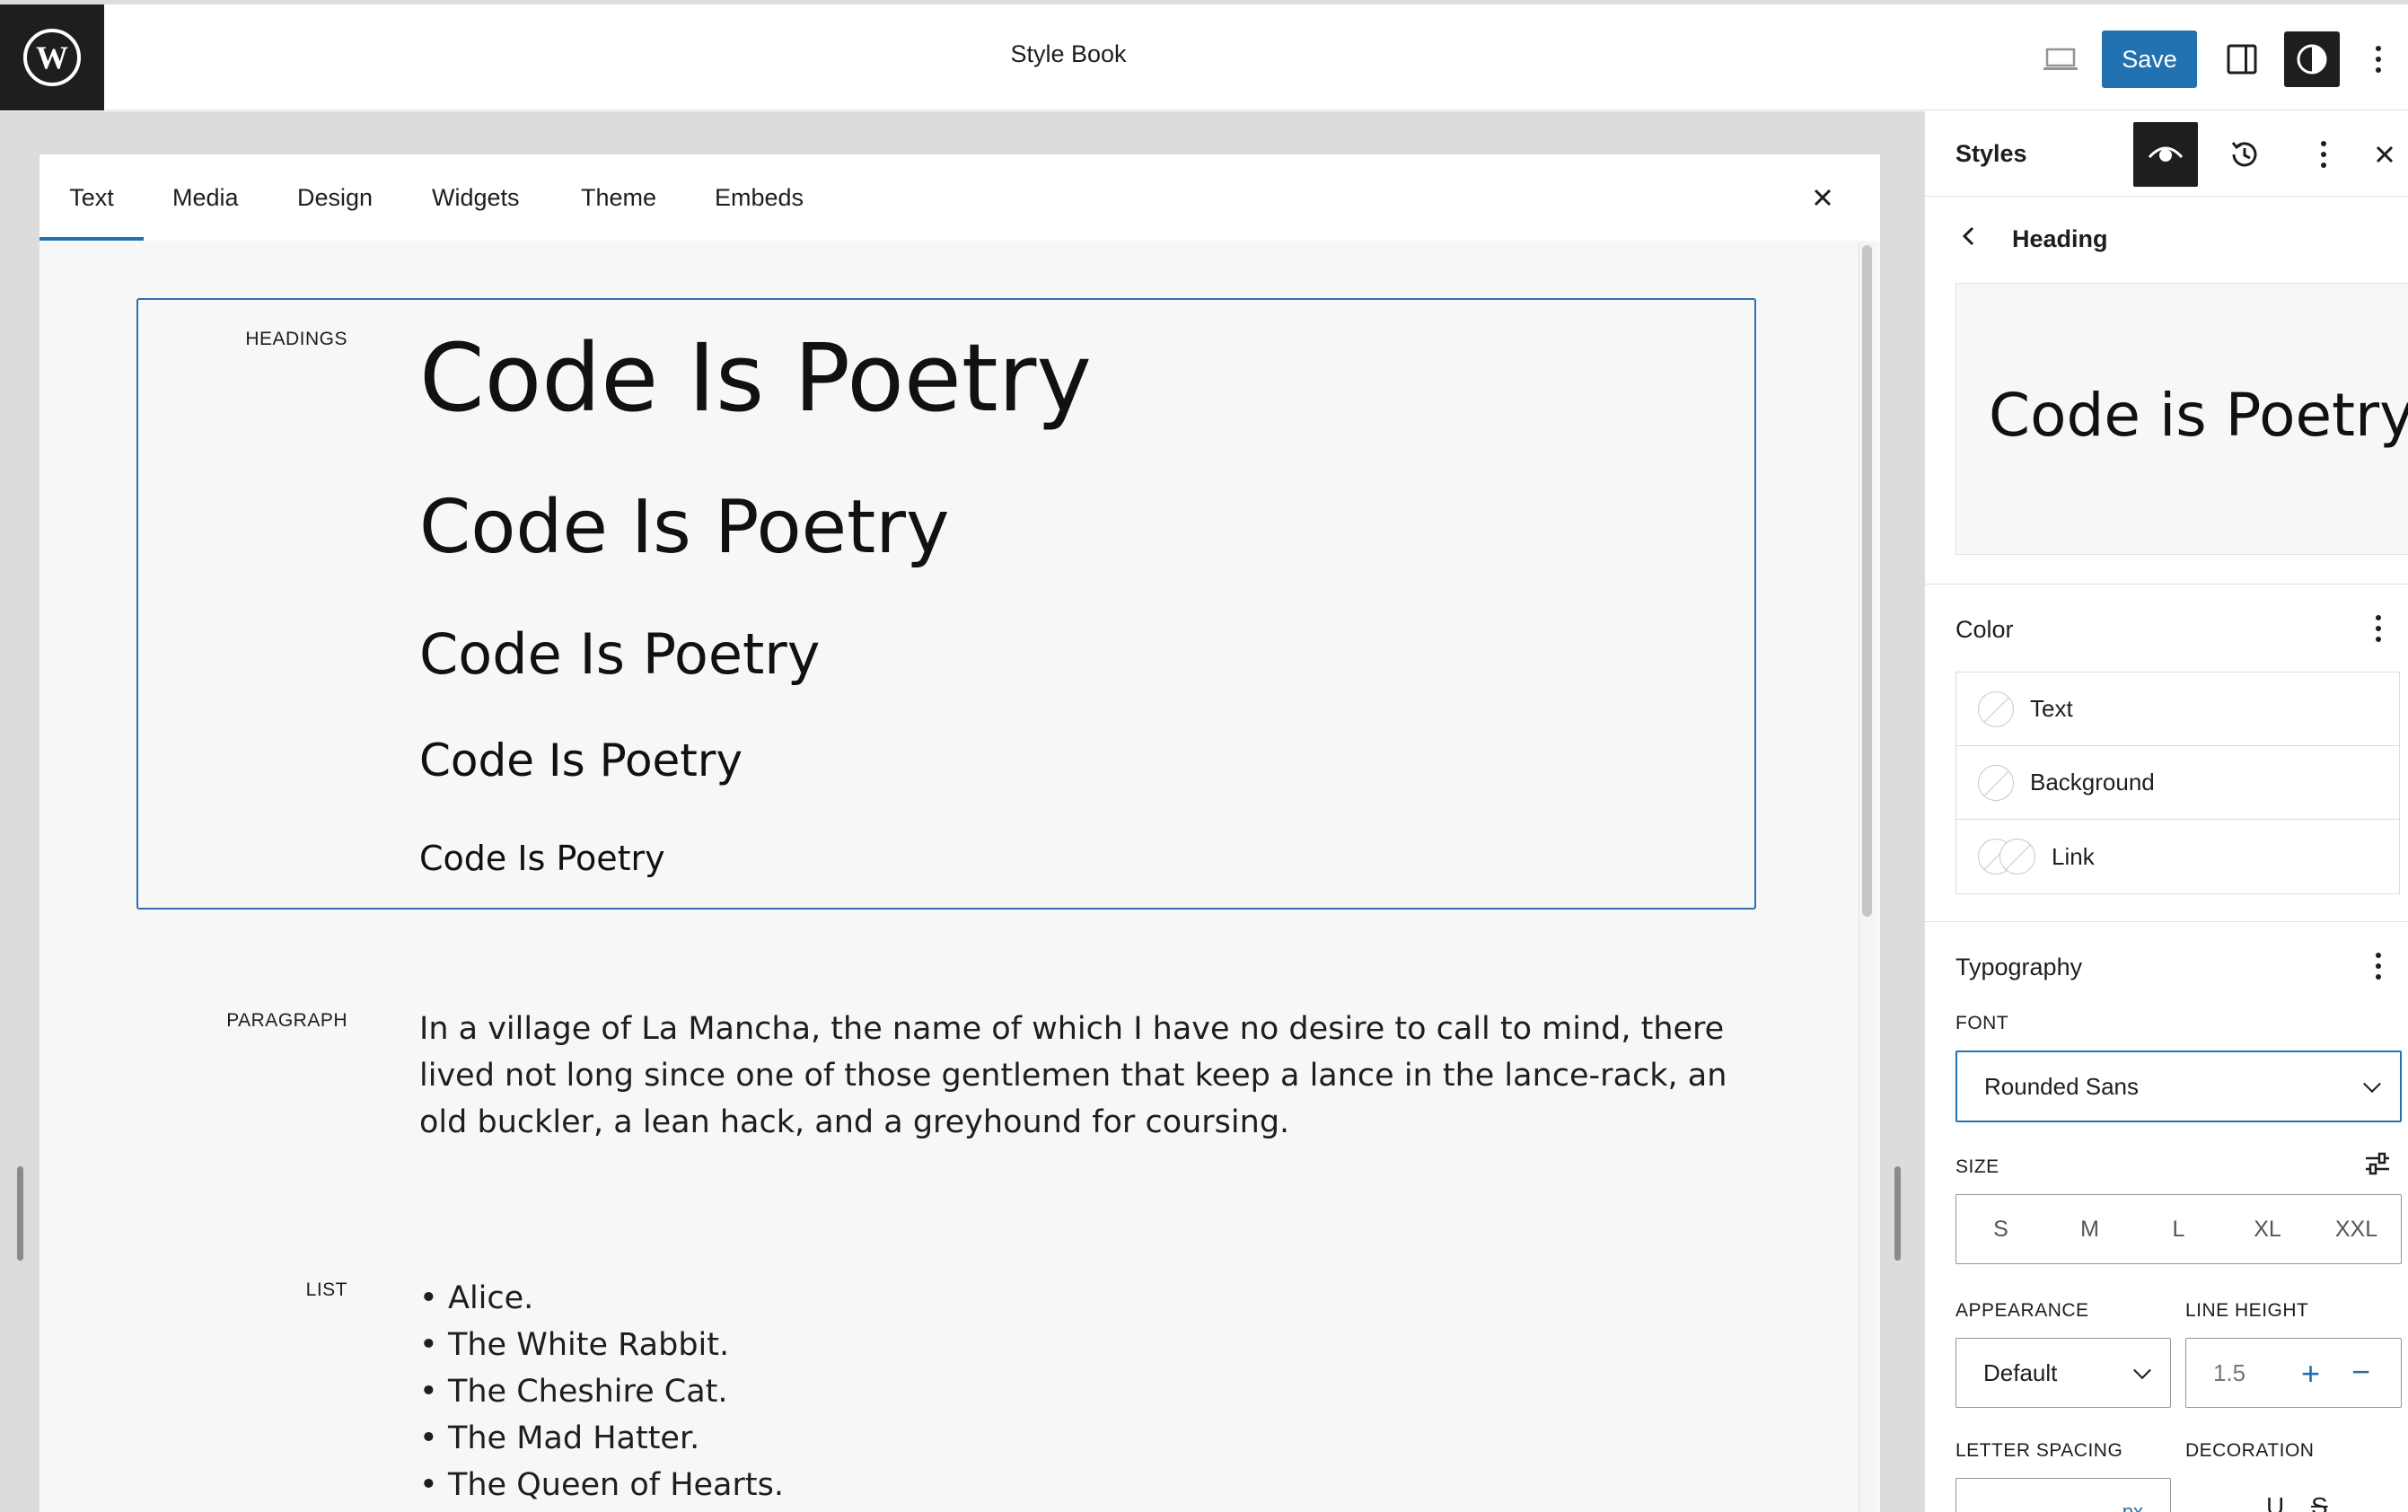 The width and height of the screenshot is (2408, 1512). What do you see at coordinates (2323, 154) in the screenshot?
I see `styles-more-options-icon` at bounding box center [2323, 154].